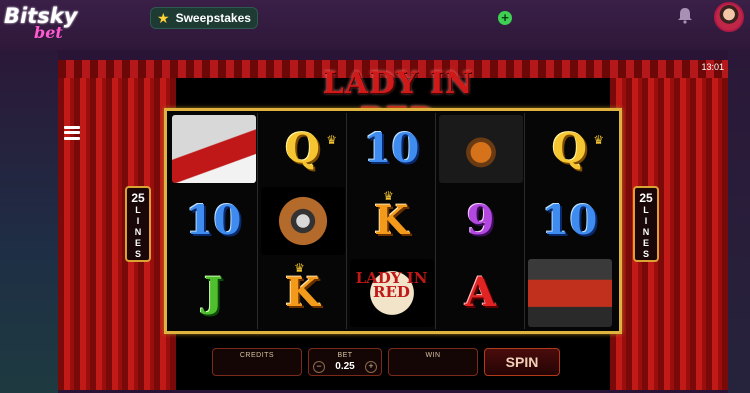  I want to click on lines-indicator-right: 25 LINES, so click(646, 224).